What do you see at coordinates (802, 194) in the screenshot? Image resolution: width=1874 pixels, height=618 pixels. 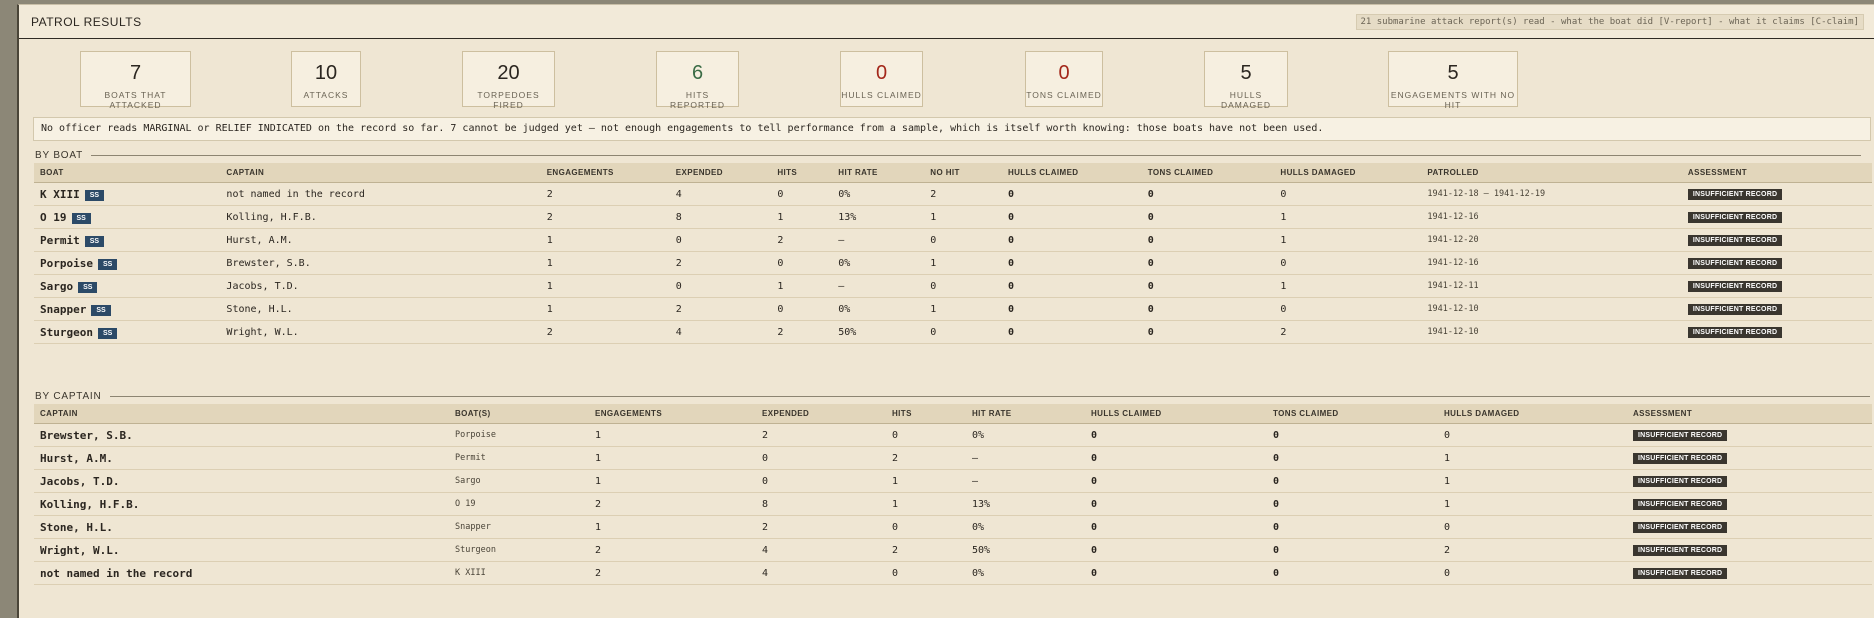 I see `hits-cell: 0` at bounding box center [802, 194].